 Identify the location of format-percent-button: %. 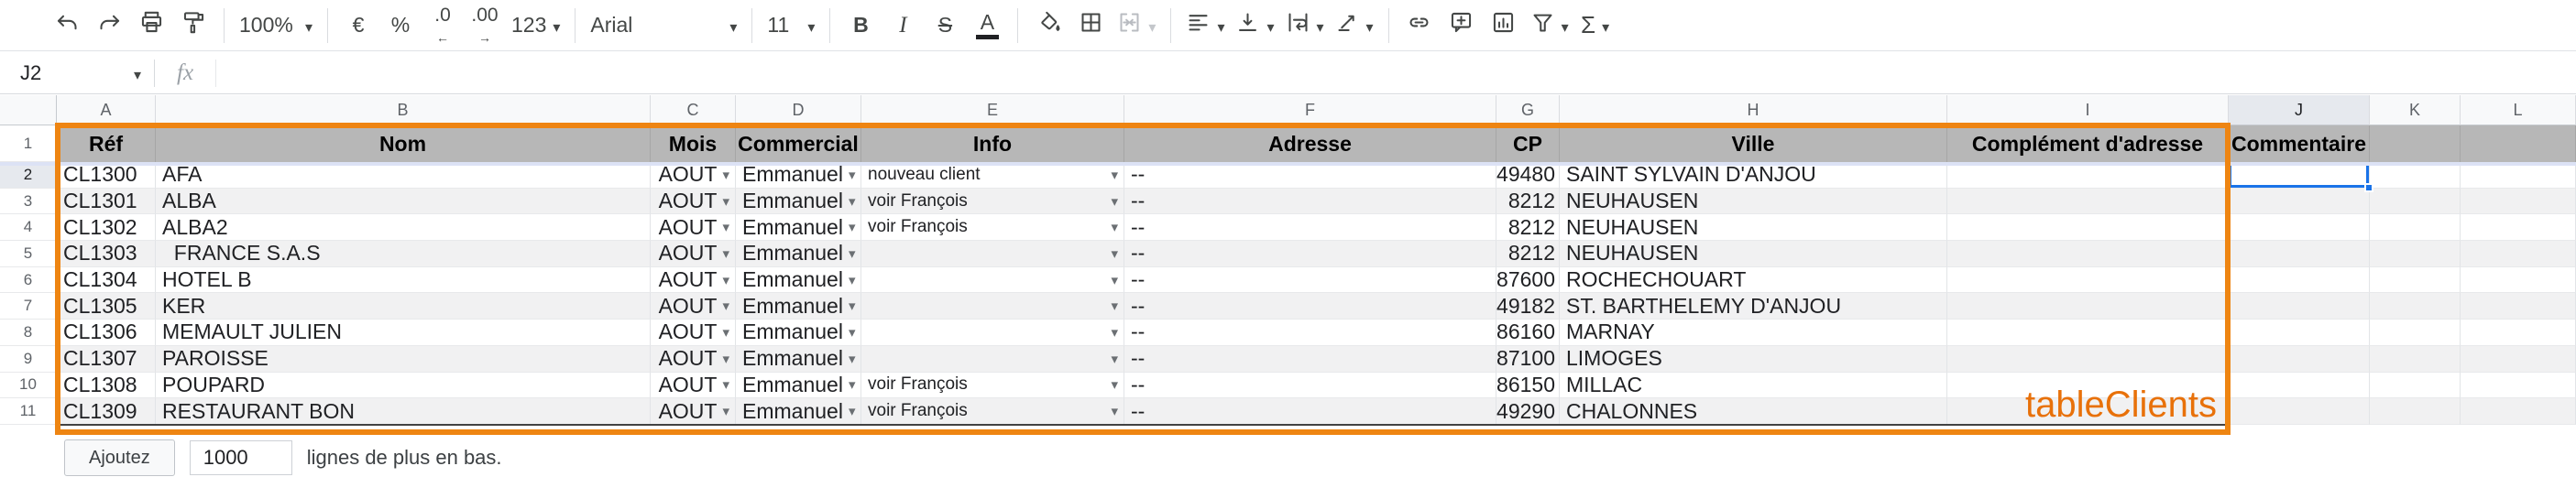
(400, 25).